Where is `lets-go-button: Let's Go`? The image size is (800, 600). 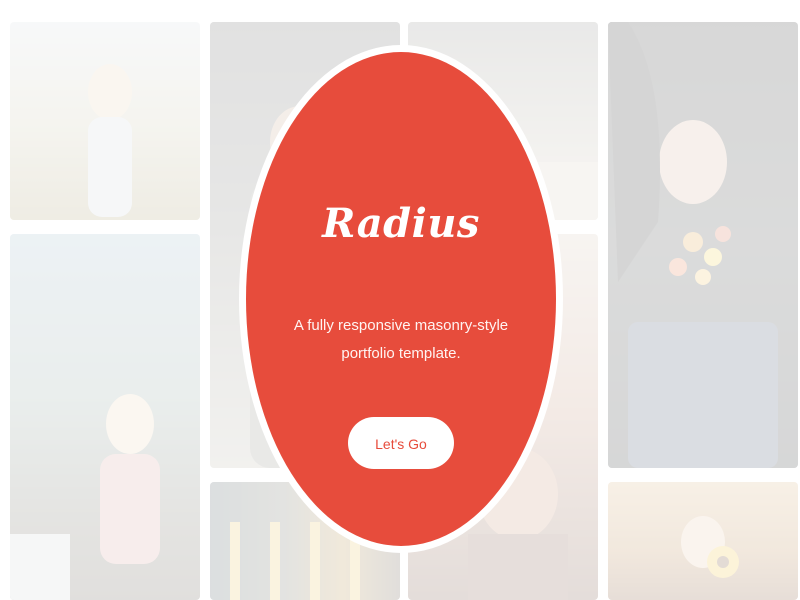 lets-go-button: Let's Go is located at coordinates (401, 442).